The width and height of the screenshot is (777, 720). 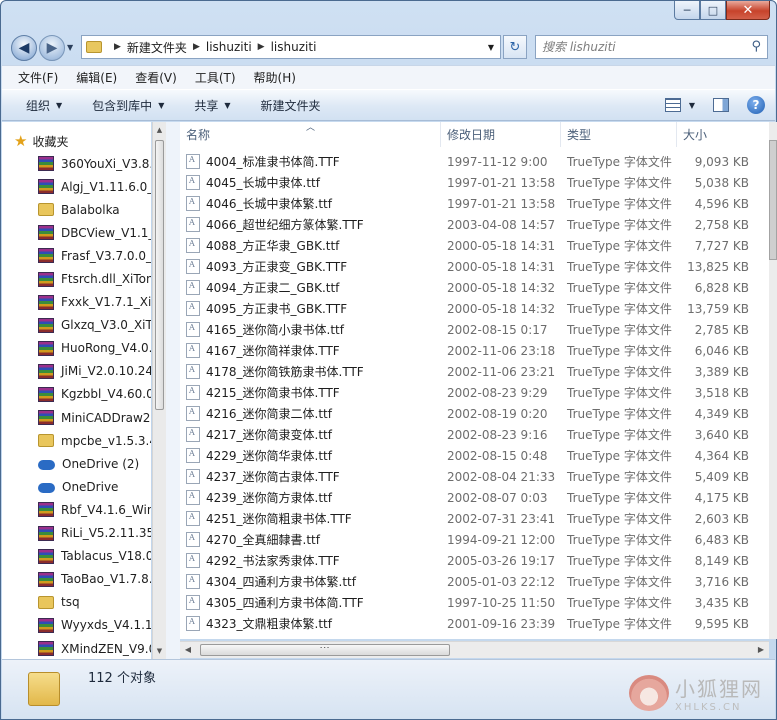 What do you see at coordinates (70, 47) in the screenshot?
I see `recent-pages-dropdown: ▼` at bounding box center [70, 47].